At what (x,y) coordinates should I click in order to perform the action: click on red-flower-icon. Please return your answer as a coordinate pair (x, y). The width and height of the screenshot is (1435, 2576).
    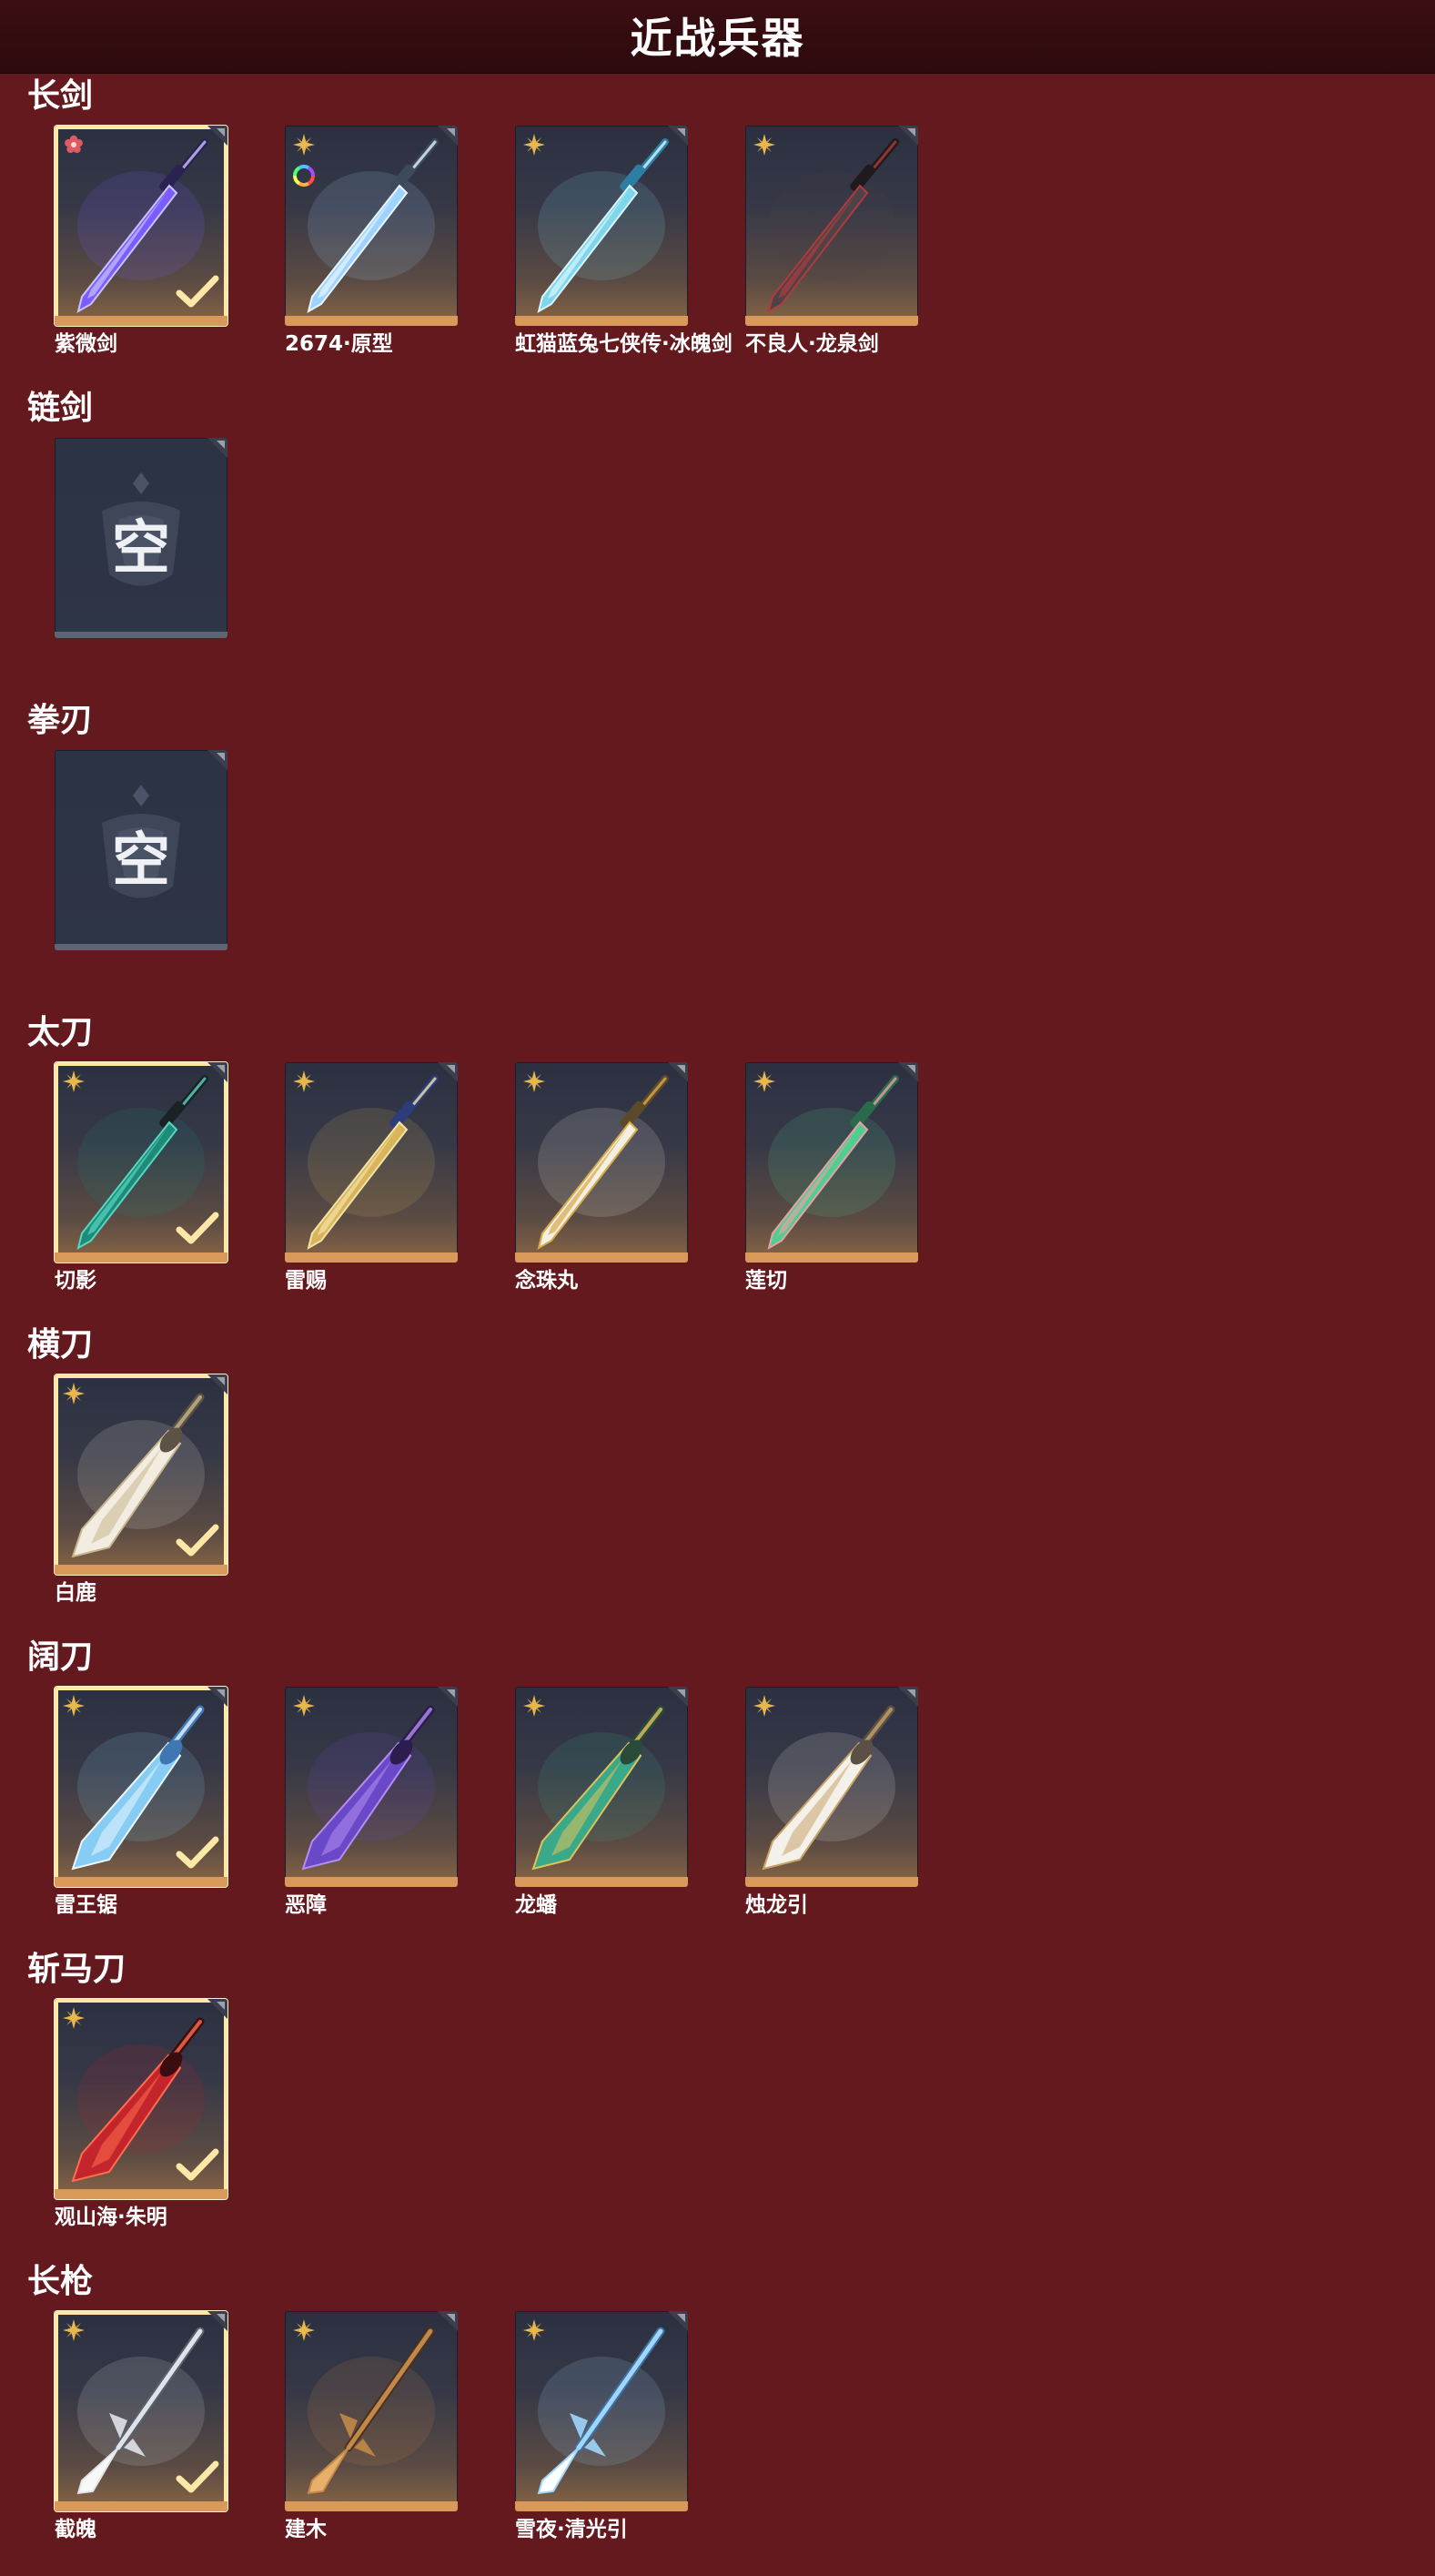
    Looking at the image, I should click on (74, 144).